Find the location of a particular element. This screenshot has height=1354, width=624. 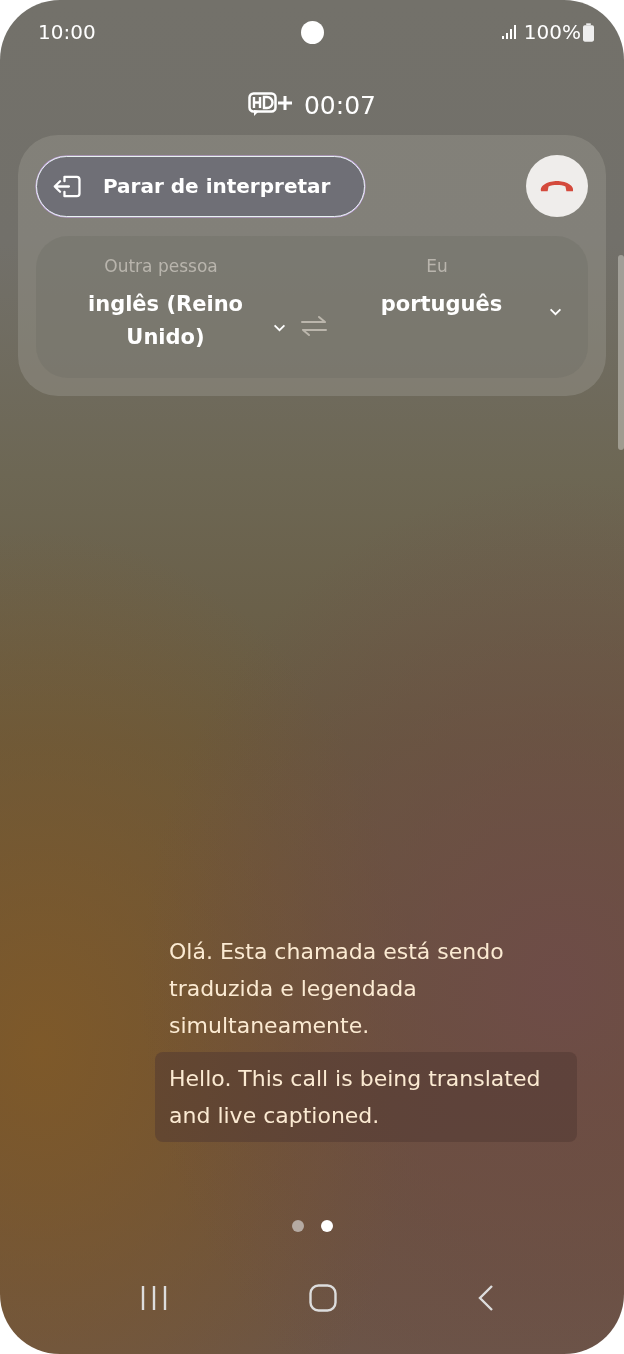

hd-voice-icon is located at coordinates (270, 105).